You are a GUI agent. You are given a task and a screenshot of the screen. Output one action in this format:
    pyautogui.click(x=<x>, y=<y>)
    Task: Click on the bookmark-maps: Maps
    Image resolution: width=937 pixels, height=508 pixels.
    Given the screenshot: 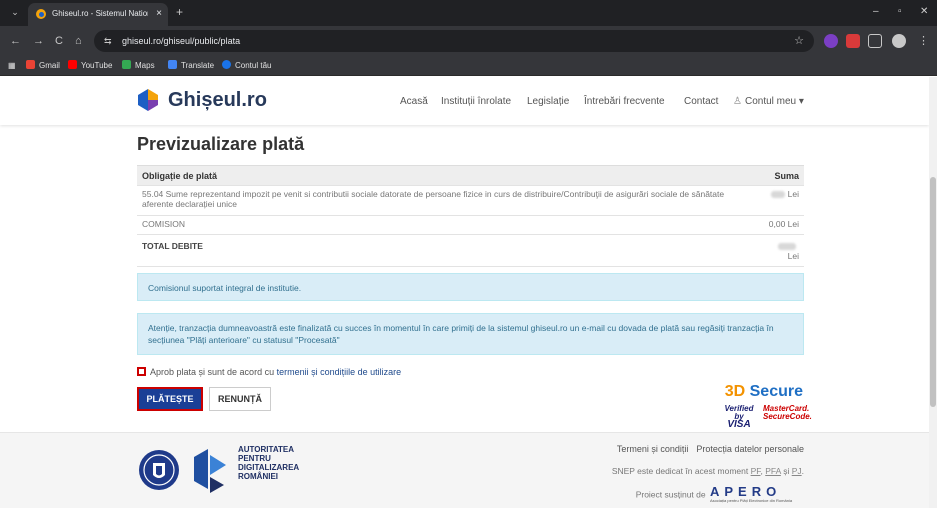 What is the action you would take?
    pyautogui.click(x=138, y=66)
    